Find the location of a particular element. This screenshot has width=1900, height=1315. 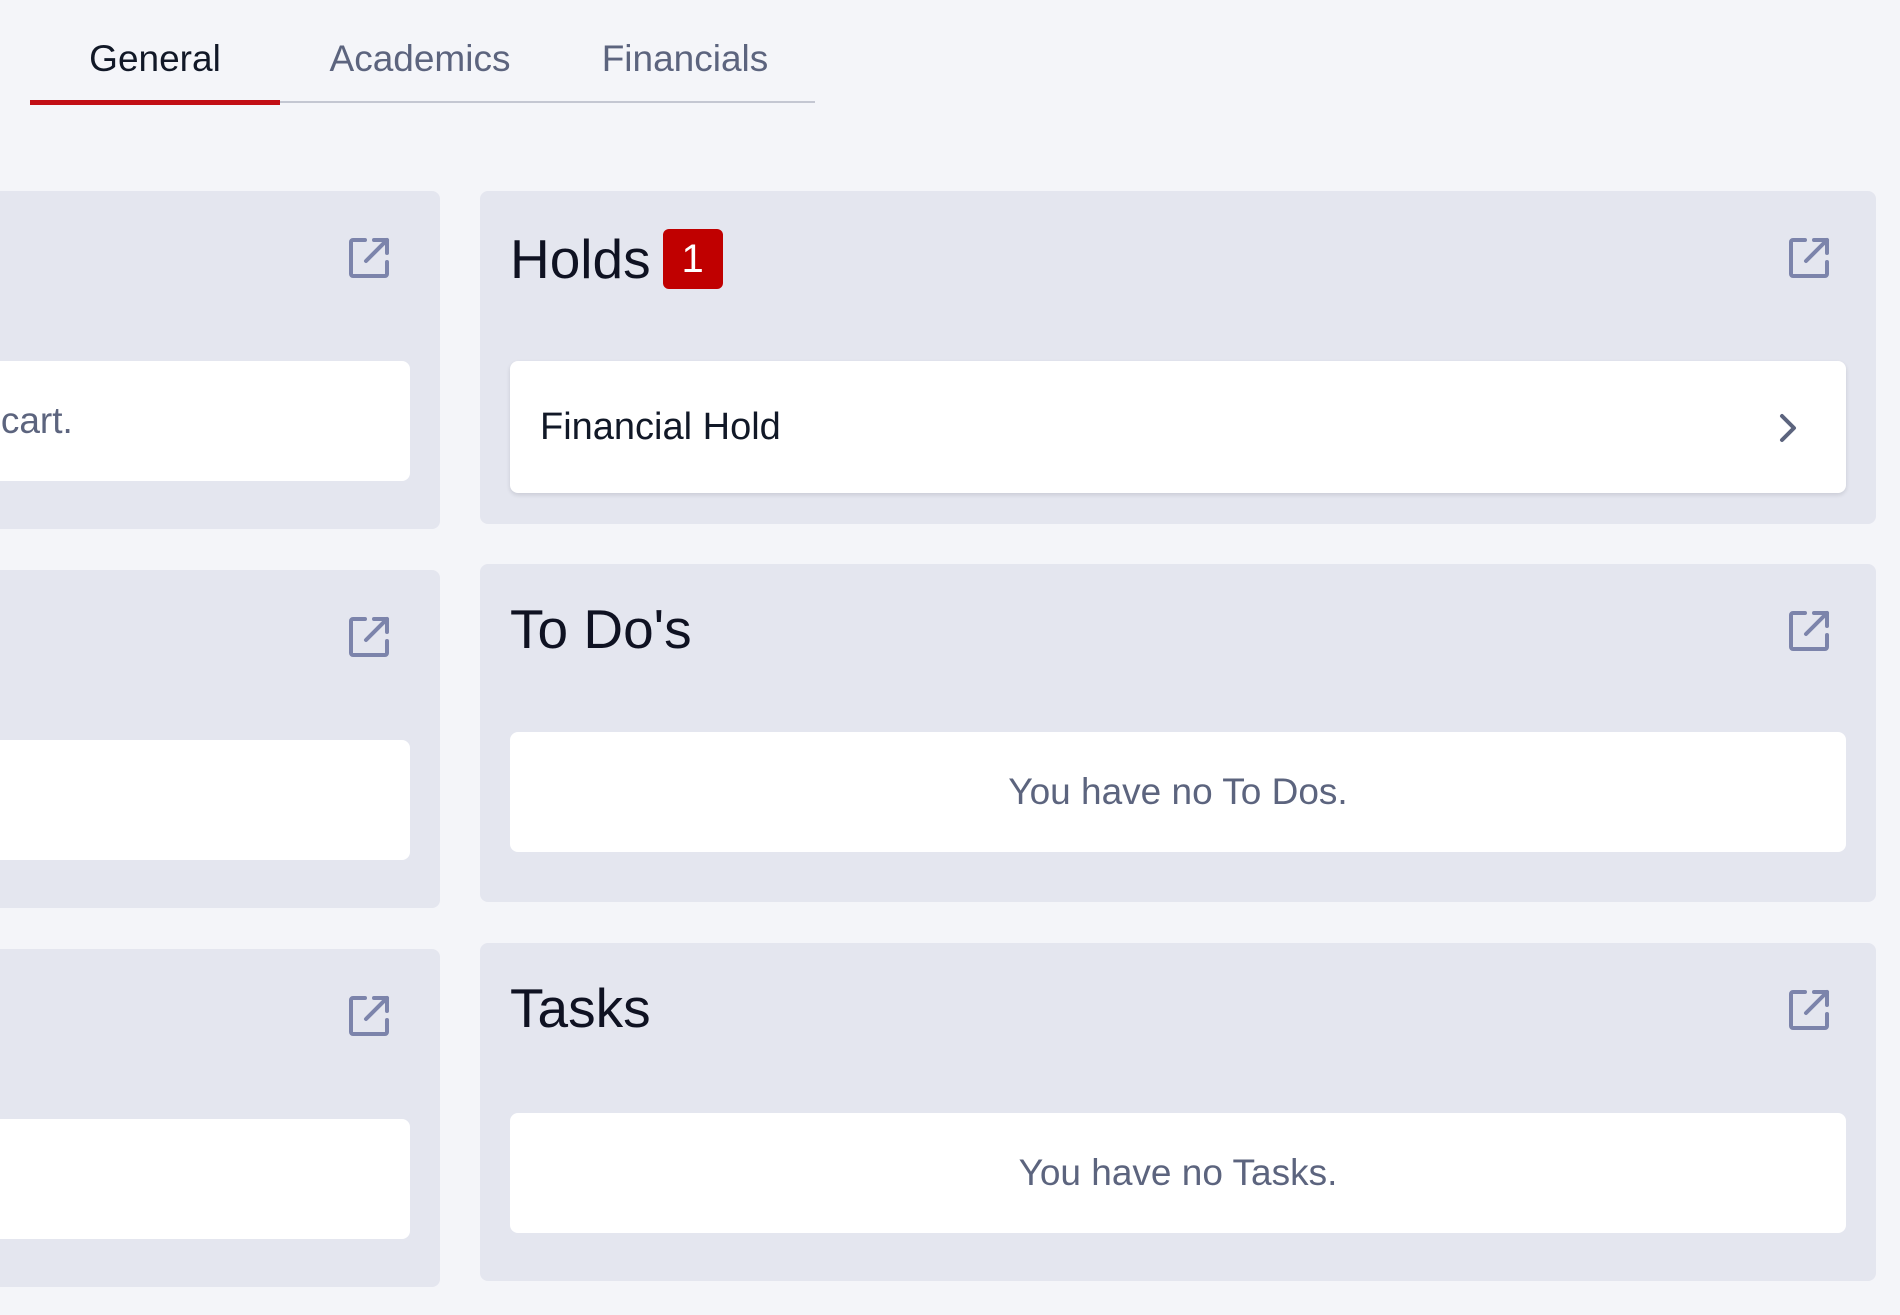

tab-financials: Financials is located at coordinates (685, 51).